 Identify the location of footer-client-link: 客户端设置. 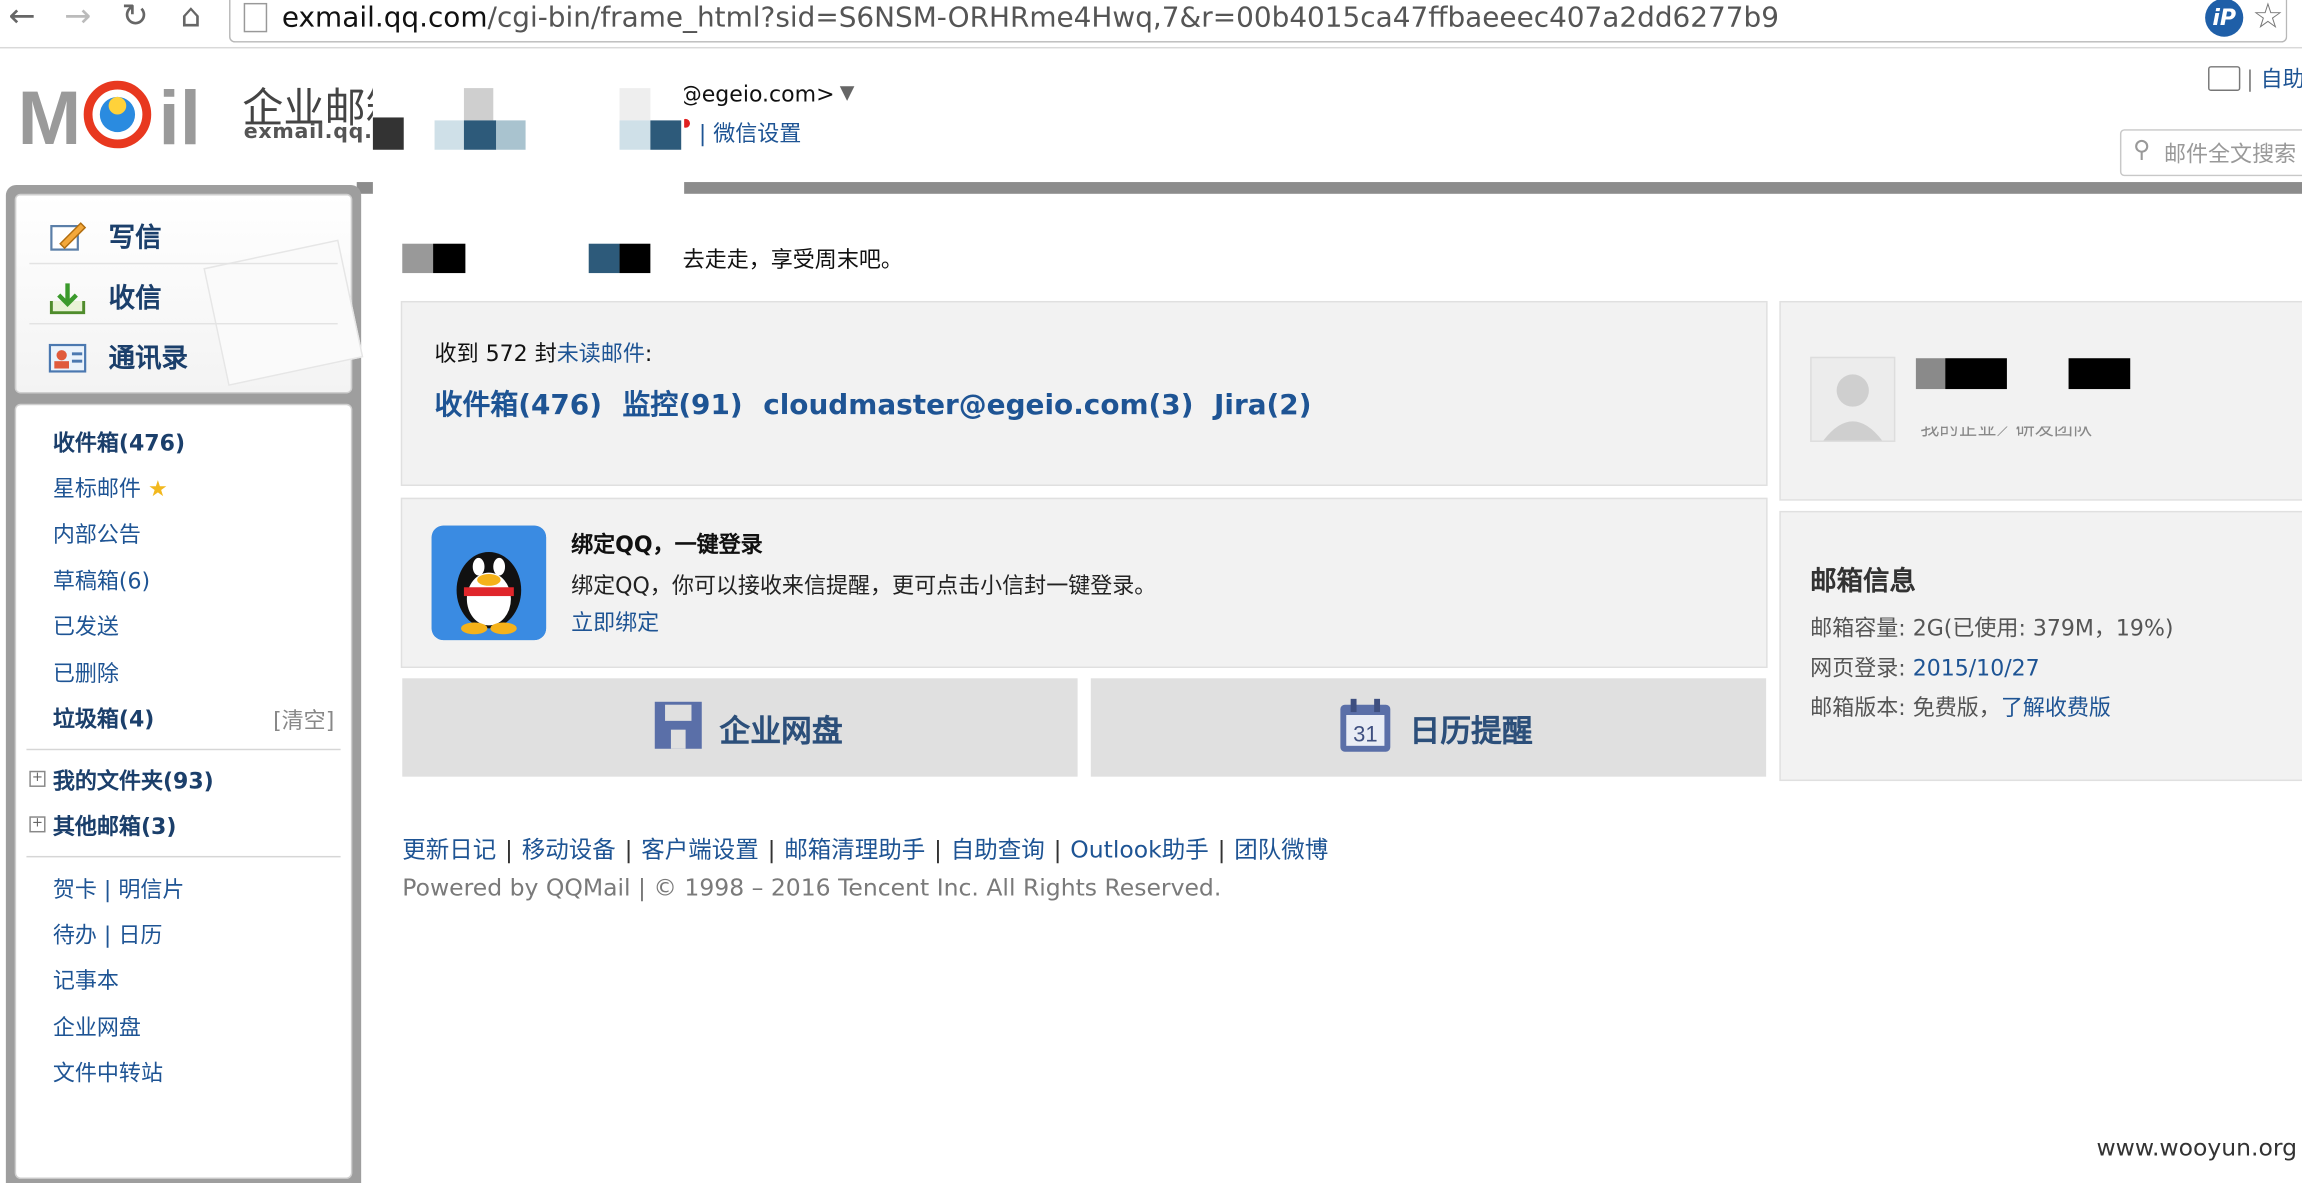
(699, 849).